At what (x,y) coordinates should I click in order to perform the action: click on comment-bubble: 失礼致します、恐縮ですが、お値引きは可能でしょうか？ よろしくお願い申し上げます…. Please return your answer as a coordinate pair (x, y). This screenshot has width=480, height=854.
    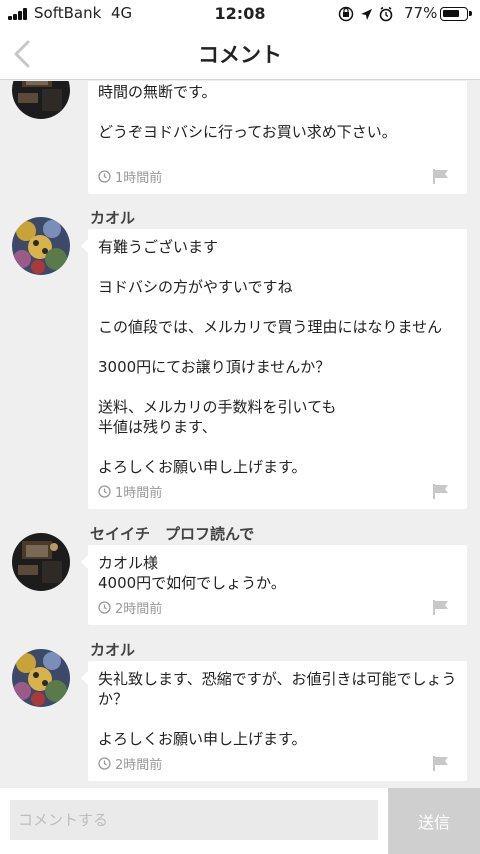
    Looking at the image, I should click on (274, 721).